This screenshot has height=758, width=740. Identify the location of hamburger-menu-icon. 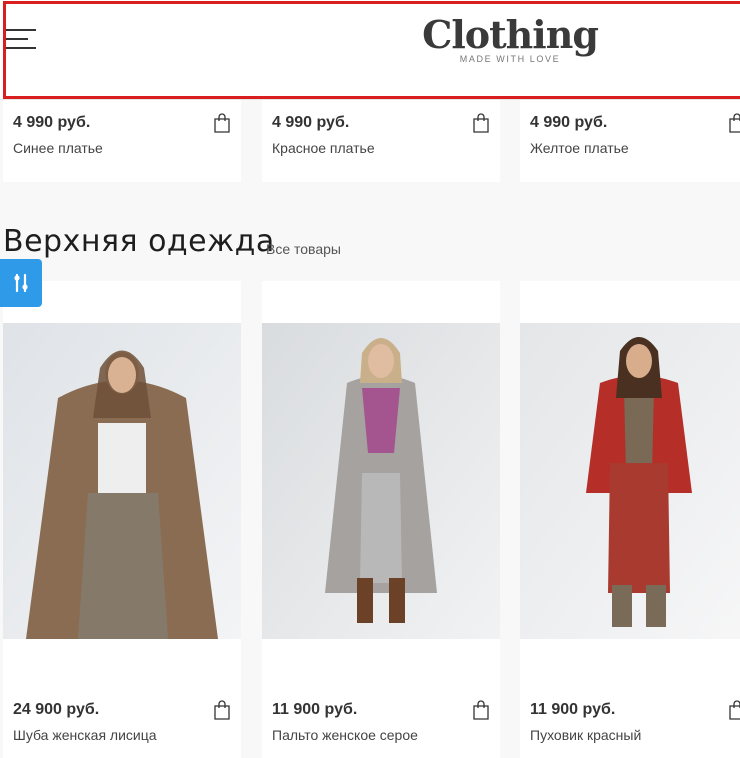
(22, 39).